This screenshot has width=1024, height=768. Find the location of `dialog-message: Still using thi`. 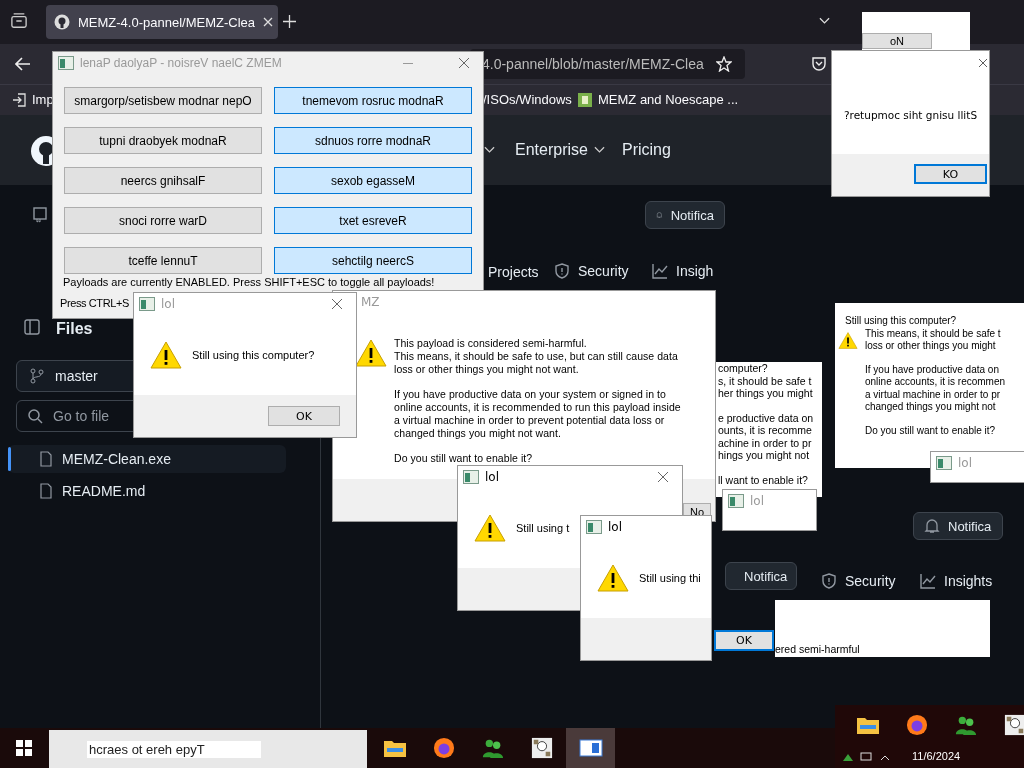

dialog-message: Still using thi is located at coordinates (670, 578).